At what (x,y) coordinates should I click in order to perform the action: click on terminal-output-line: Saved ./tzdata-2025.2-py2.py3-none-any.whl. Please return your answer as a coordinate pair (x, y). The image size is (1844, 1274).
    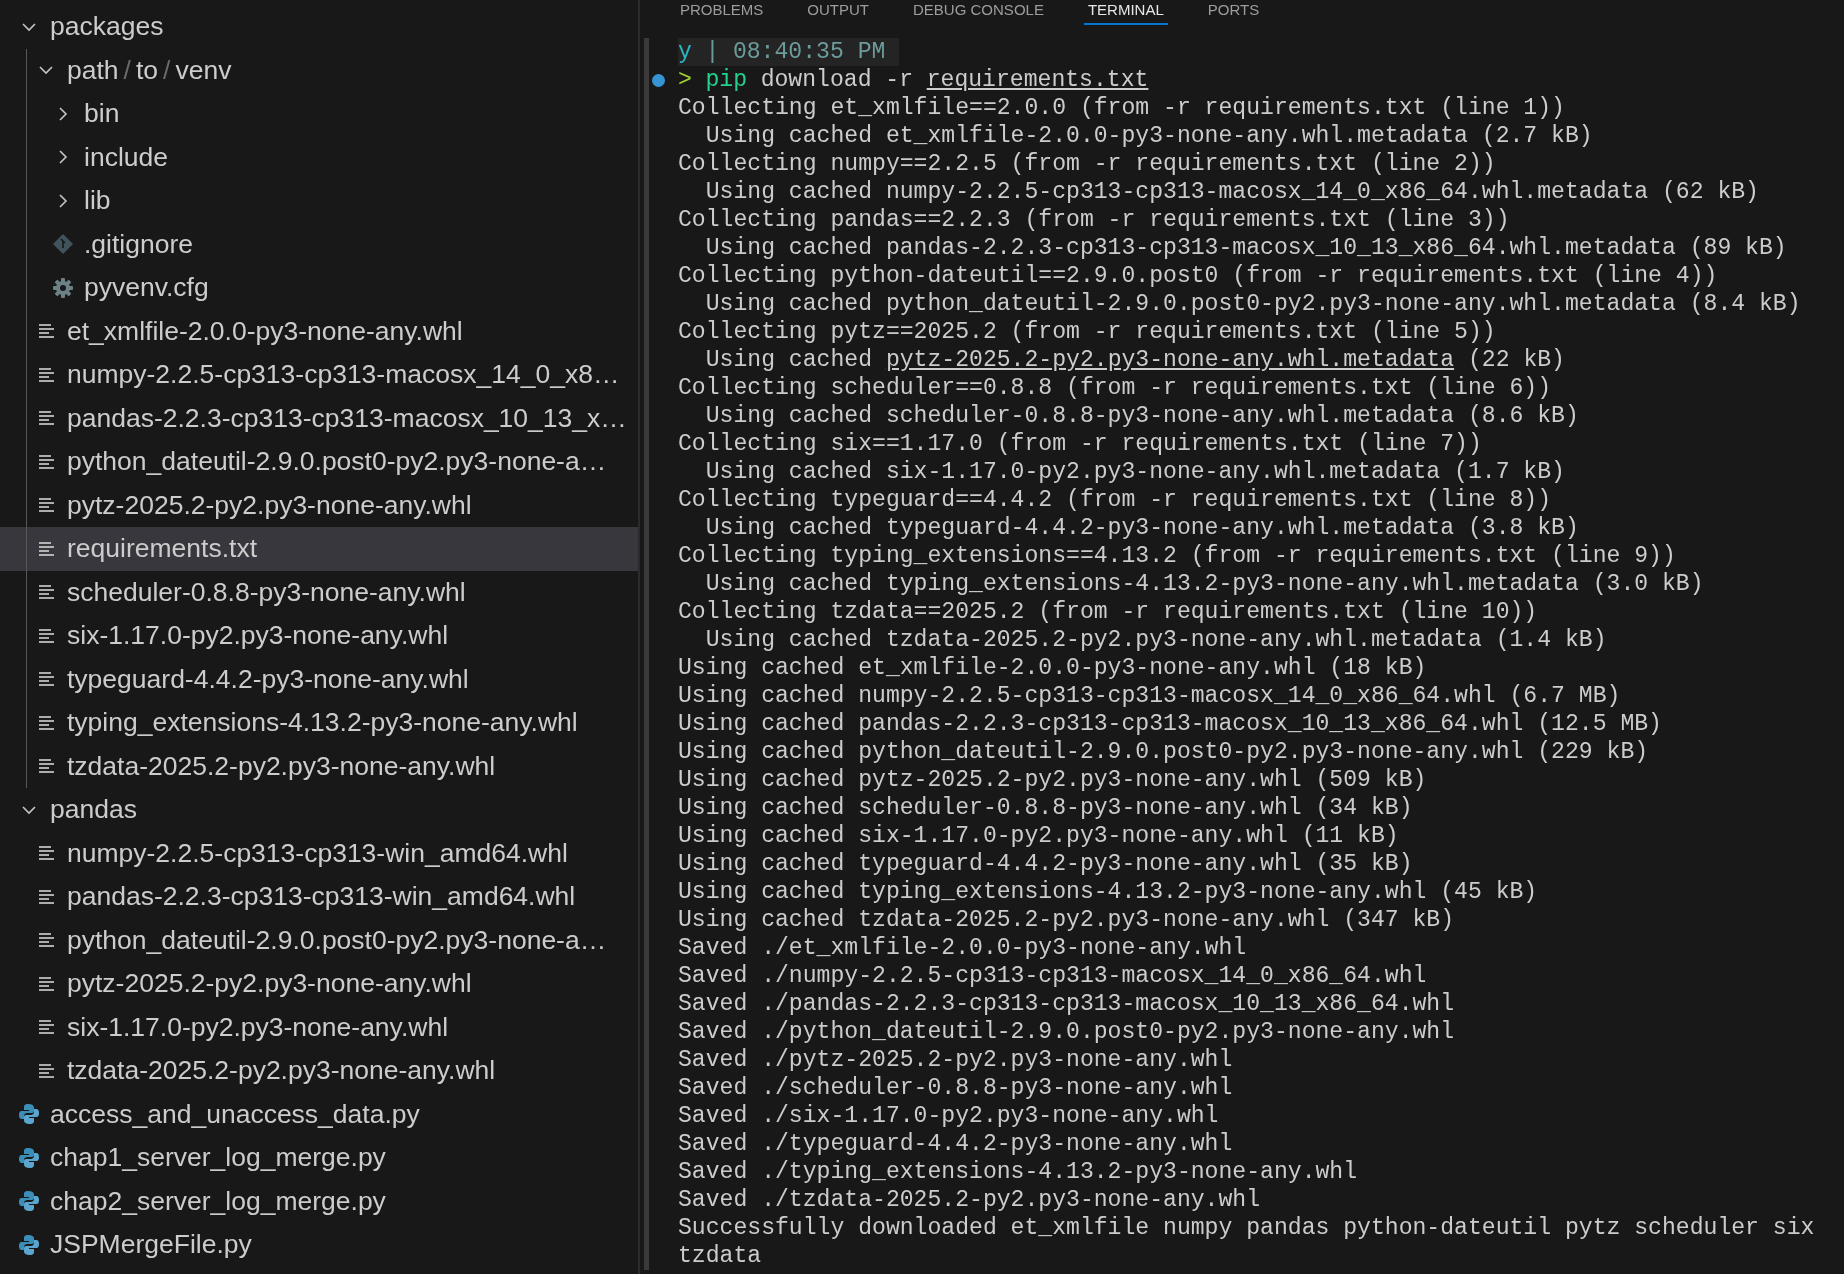
    Looking at the image, I should click on (969, 1200).